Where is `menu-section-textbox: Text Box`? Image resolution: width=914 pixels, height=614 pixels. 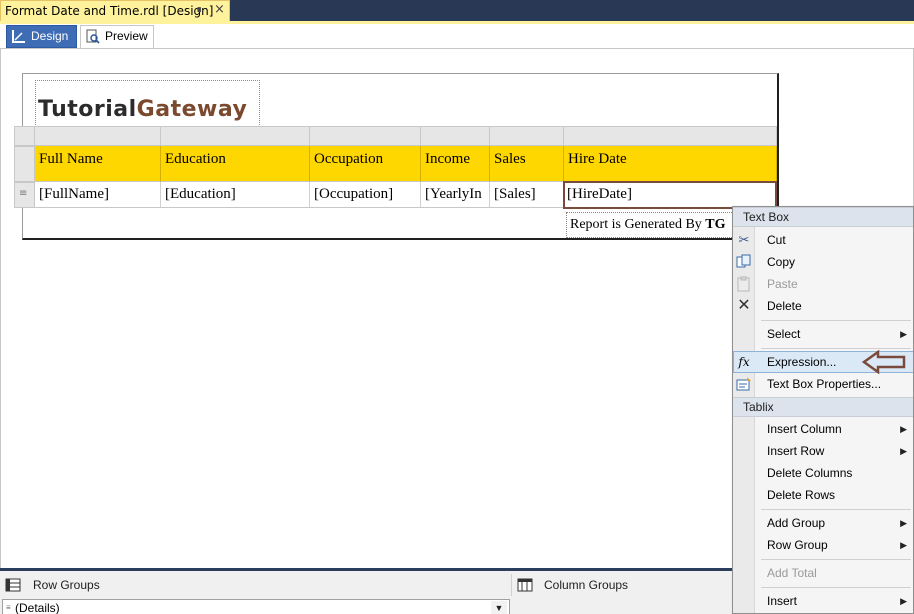 menu-section-textbox: Text Box is located at coordinates (823, 217).